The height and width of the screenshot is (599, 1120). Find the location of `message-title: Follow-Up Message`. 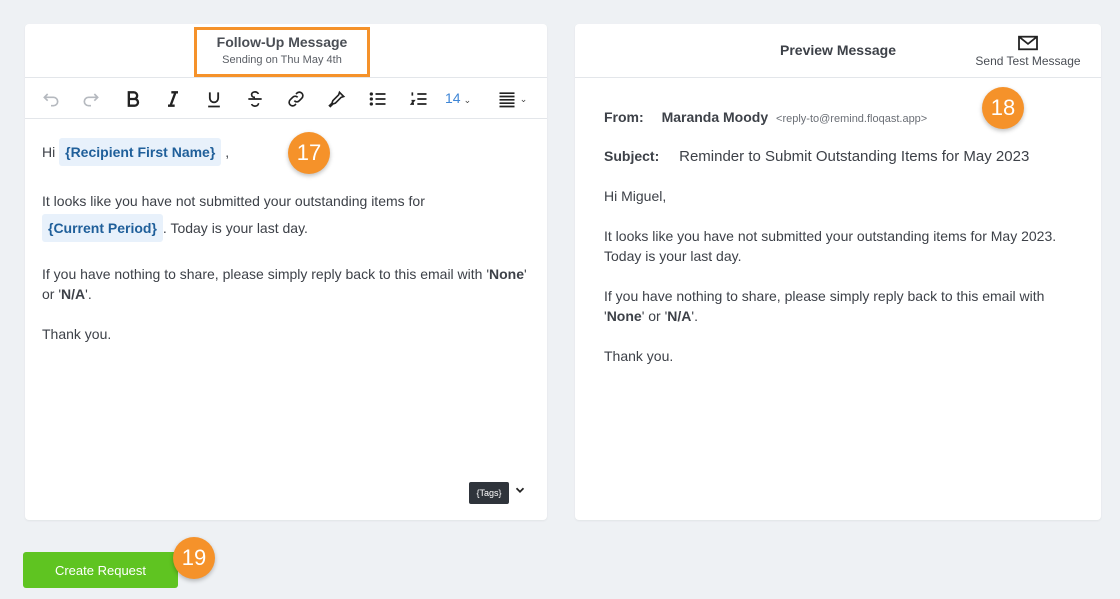

message-title: Follow-Up Message is located at coordinates (282, 42).